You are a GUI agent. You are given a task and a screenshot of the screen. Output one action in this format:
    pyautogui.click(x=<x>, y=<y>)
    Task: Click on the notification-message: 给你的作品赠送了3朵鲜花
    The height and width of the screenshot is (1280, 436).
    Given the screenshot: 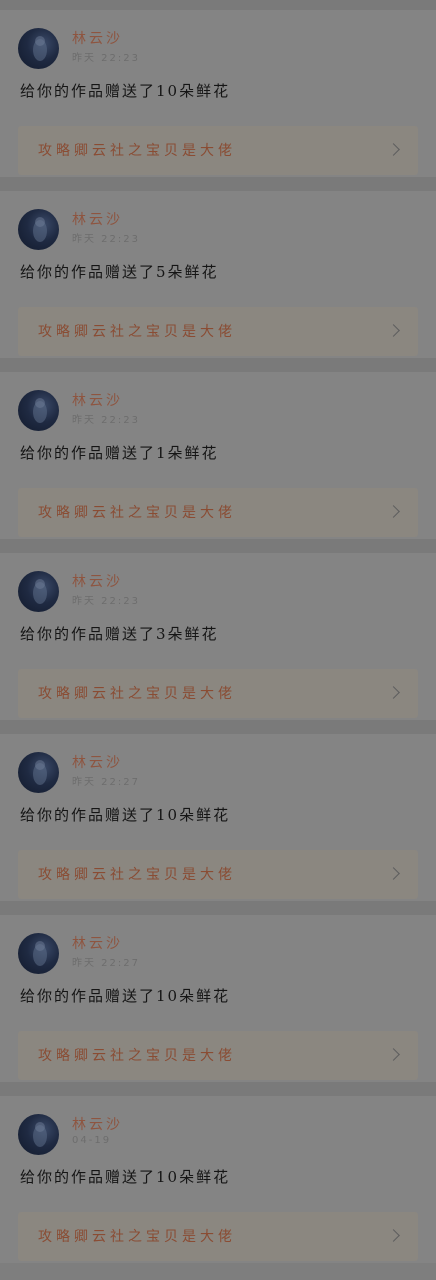 What is the action you would take?
    pyautogui.click(x=119, y=634)
    